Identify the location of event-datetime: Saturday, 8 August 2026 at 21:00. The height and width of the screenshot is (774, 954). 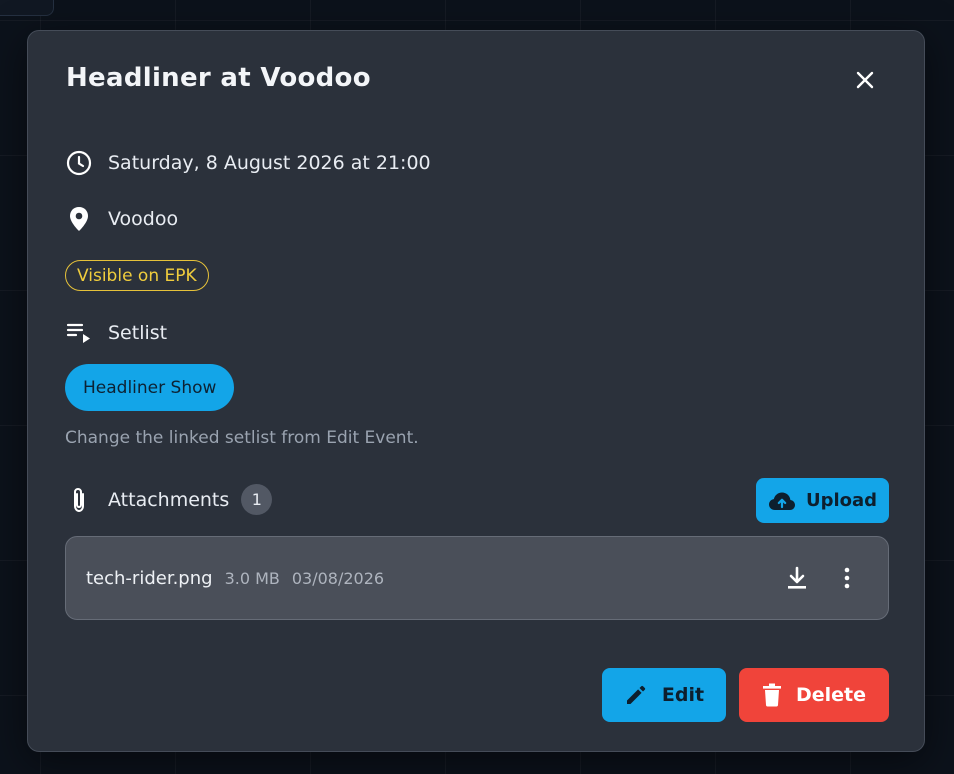
(269, 163).